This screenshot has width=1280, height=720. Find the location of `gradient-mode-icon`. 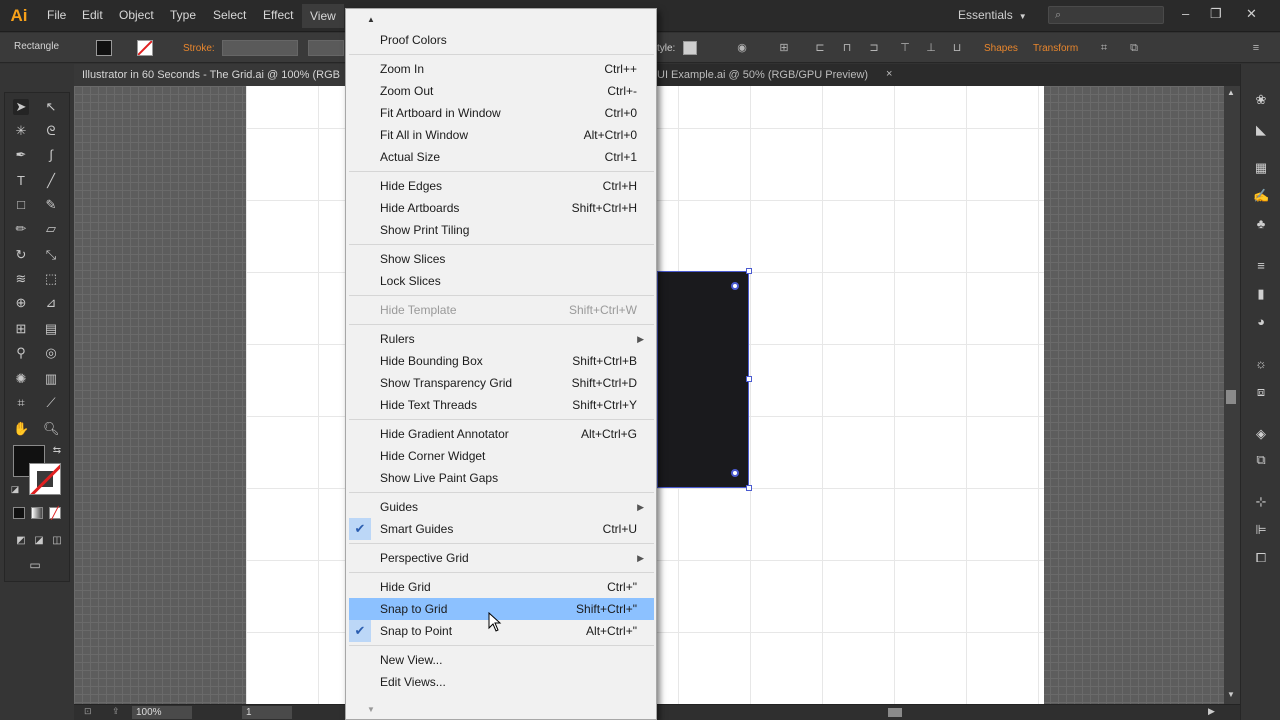

gradient-mode-icon is located at coordinates (37, 513).